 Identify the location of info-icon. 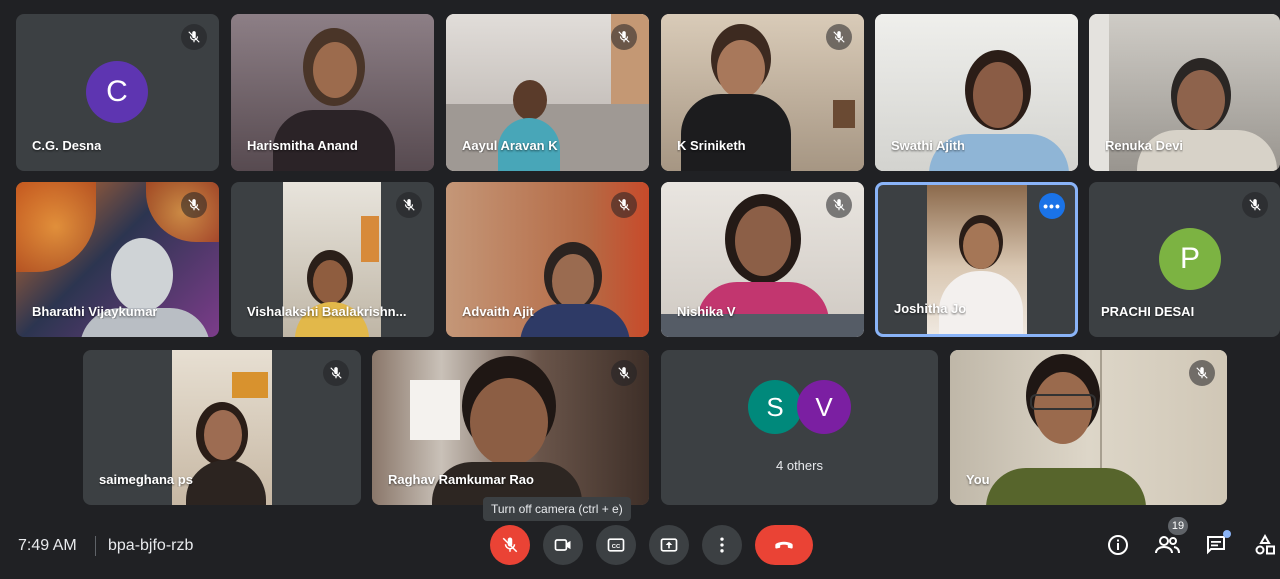
(1118, 545).